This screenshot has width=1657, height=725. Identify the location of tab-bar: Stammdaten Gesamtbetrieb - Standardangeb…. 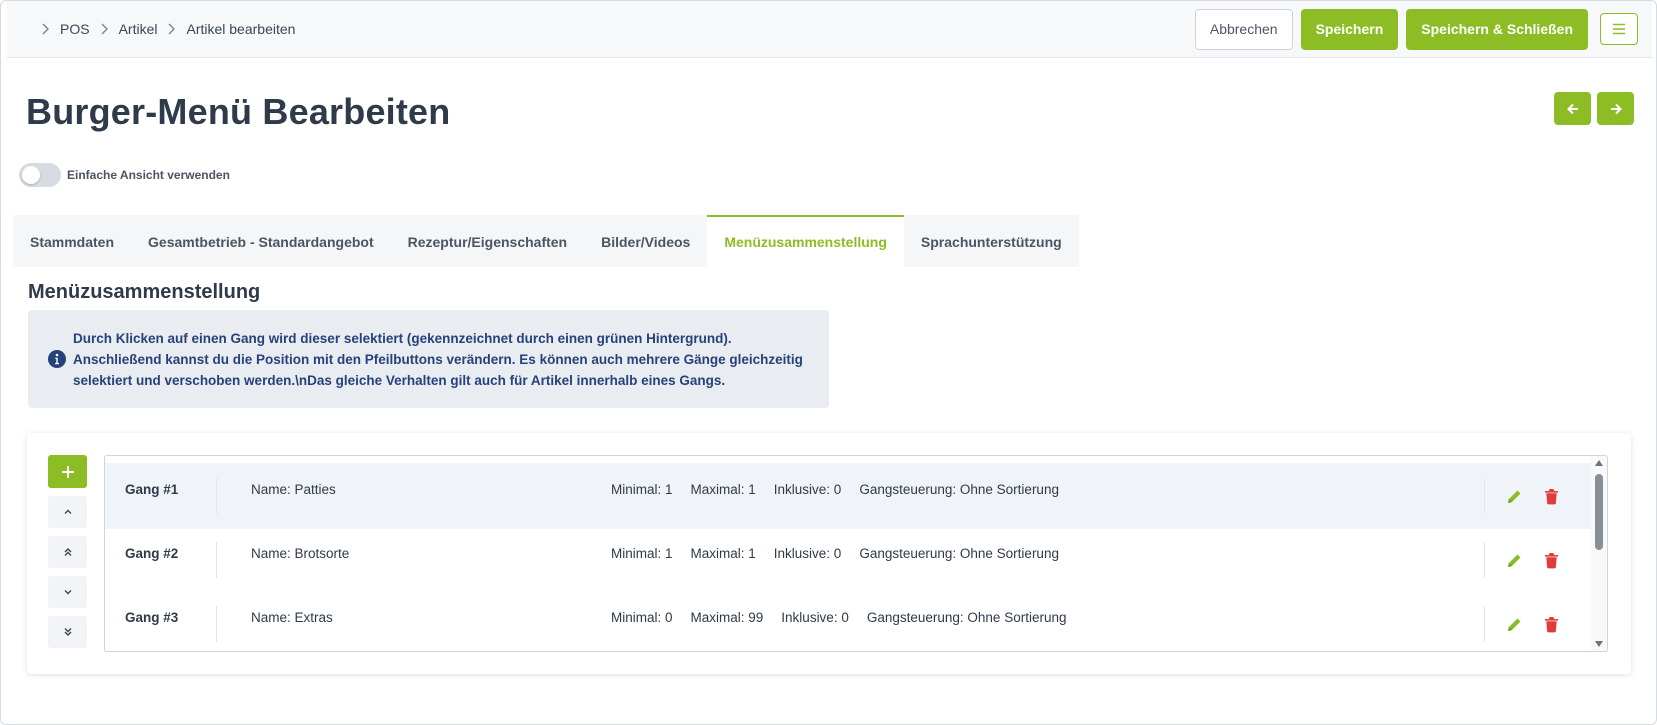
(546, 241).